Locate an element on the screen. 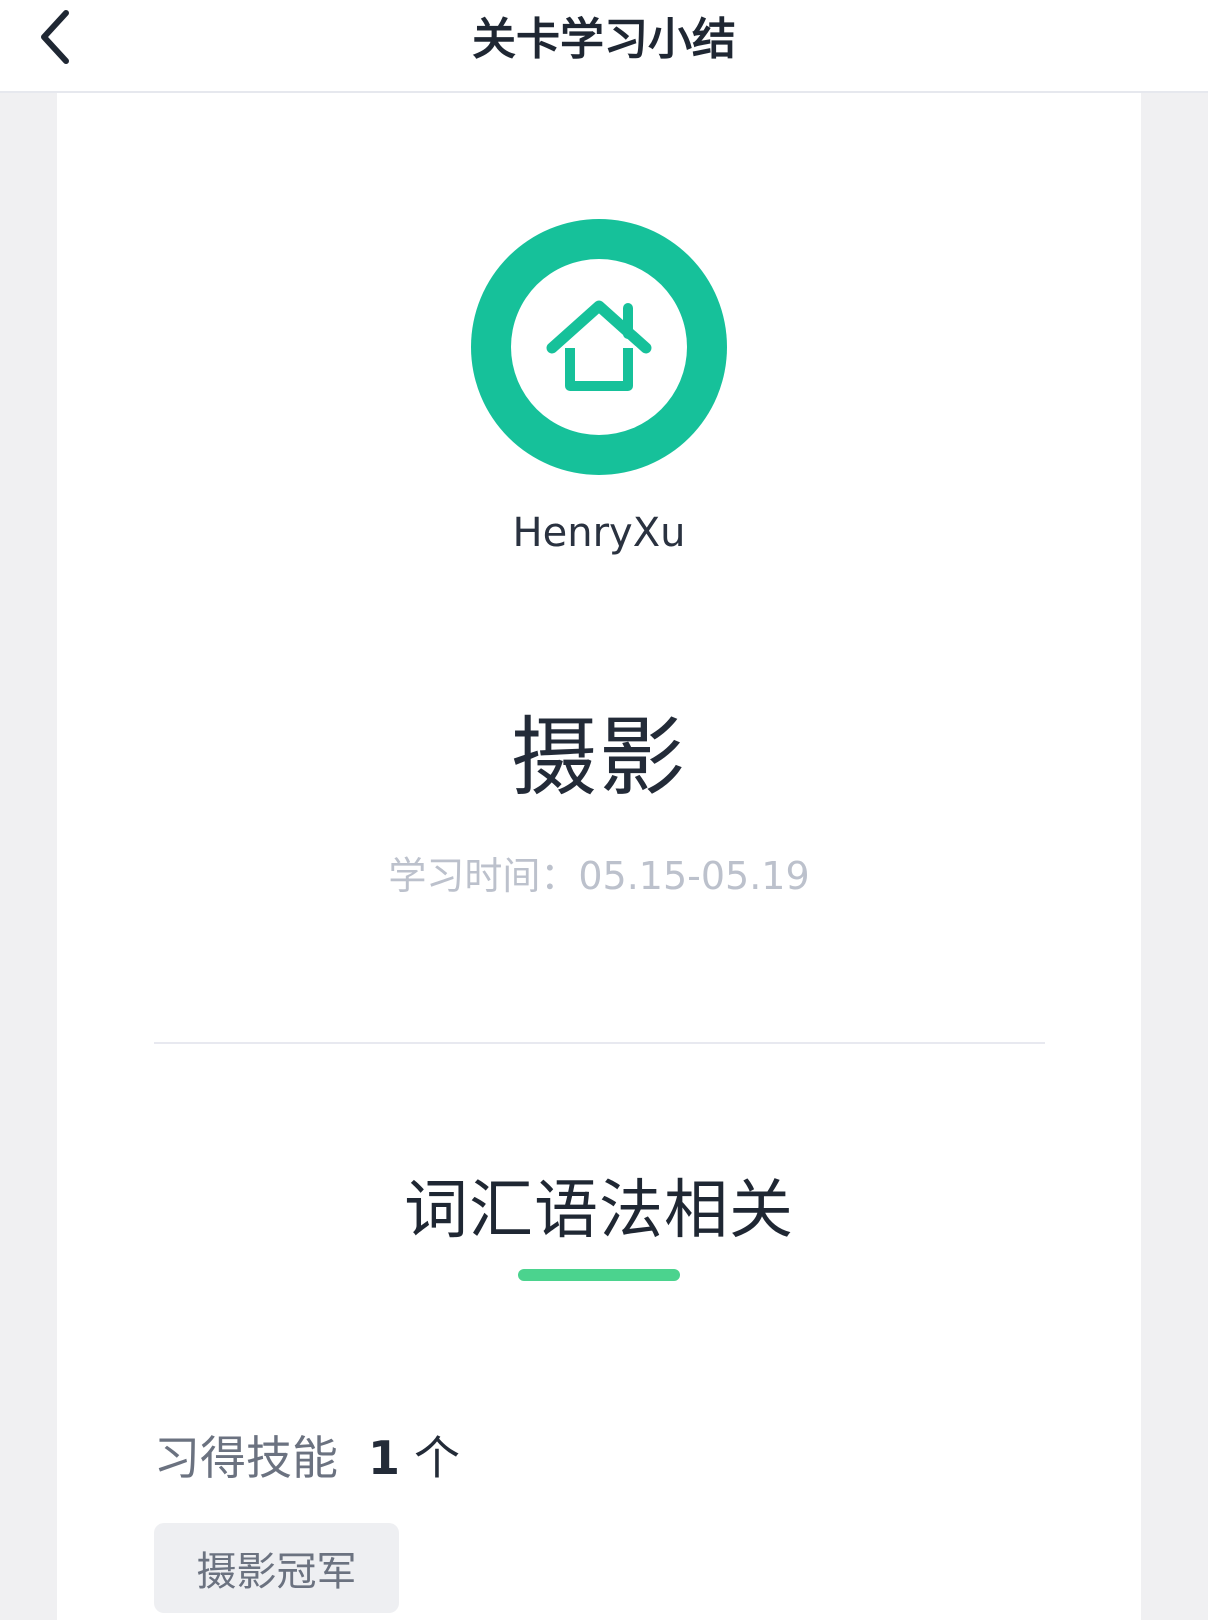 Image resolution: width=1215 pixels, height=1620 pixels. house-icon is located at coordinates (599, 347).